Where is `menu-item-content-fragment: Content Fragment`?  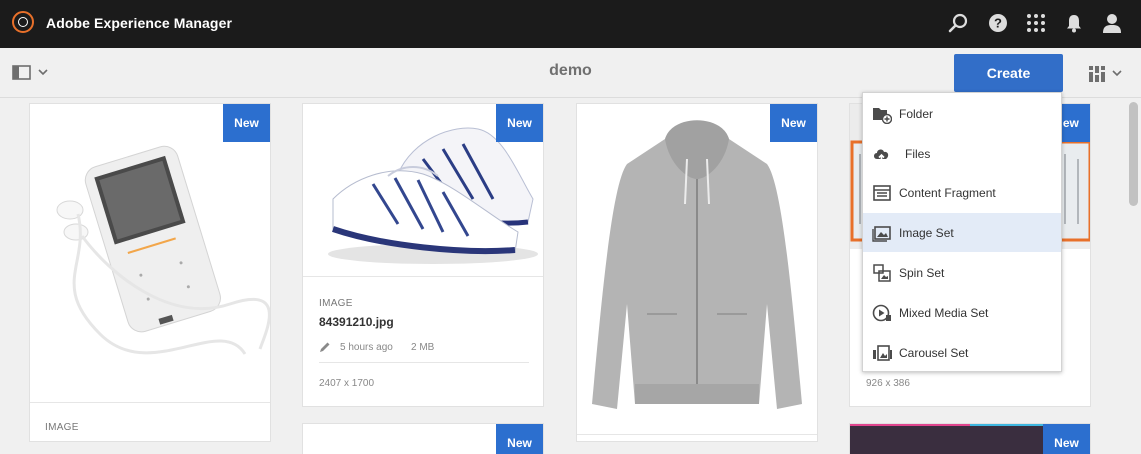 menu-item-content-fragment: Content Fragment is located at coordinates (962, 192).